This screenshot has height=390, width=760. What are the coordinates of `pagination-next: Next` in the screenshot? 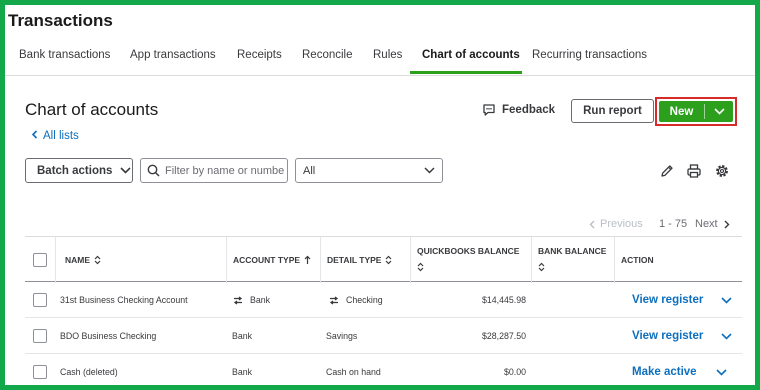 It's located at (712, 224).